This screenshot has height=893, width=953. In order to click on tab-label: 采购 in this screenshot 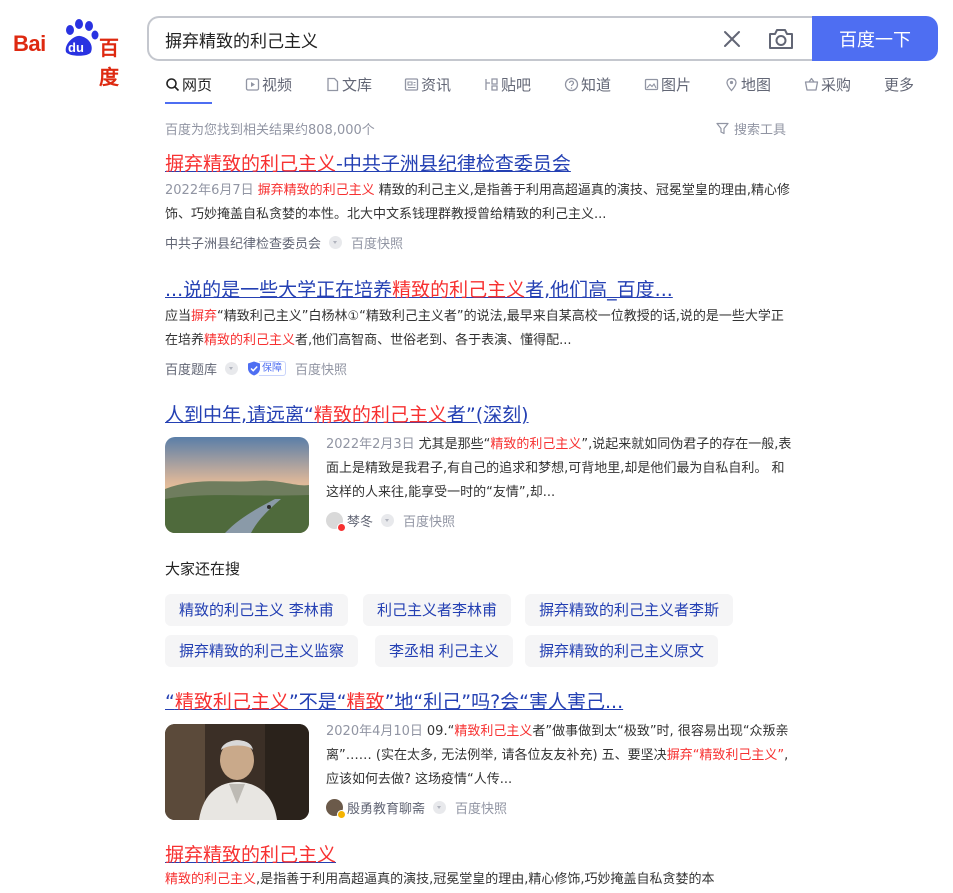, I will do `click(836, 85)`.